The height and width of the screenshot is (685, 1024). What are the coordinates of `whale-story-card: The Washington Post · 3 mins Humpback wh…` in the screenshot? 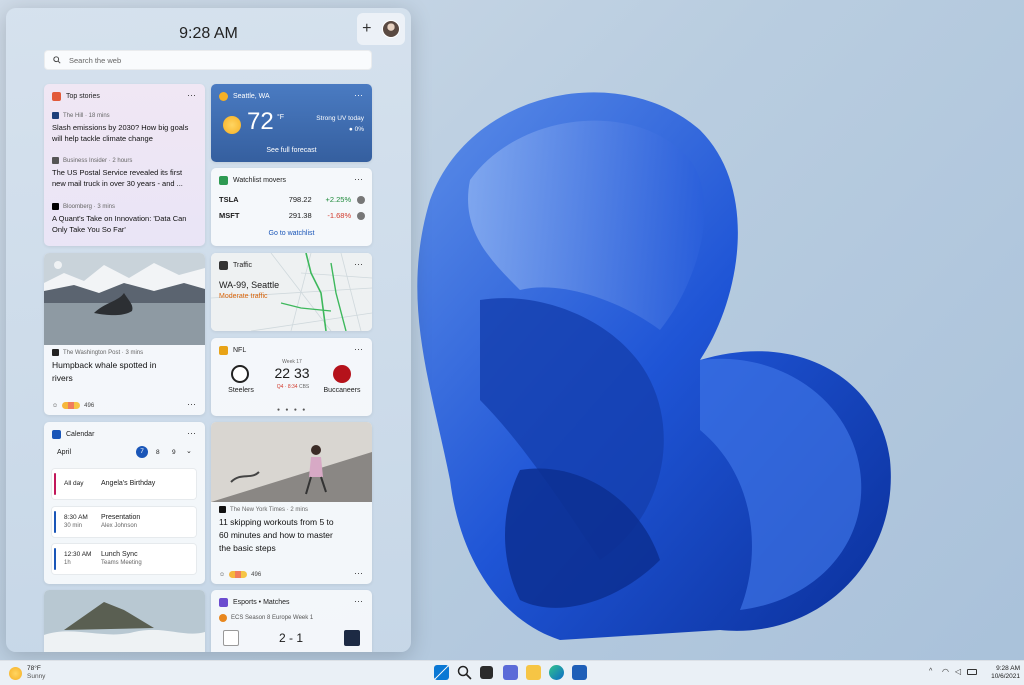 It's located at (124, 334).